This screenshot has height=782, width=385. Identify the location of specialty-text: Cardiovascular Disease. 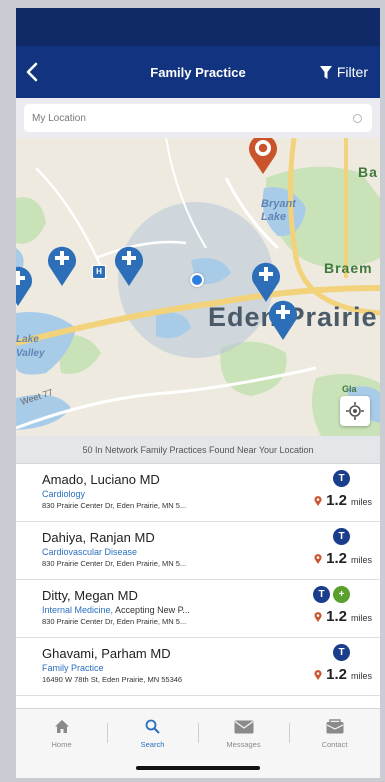
(90, 552).